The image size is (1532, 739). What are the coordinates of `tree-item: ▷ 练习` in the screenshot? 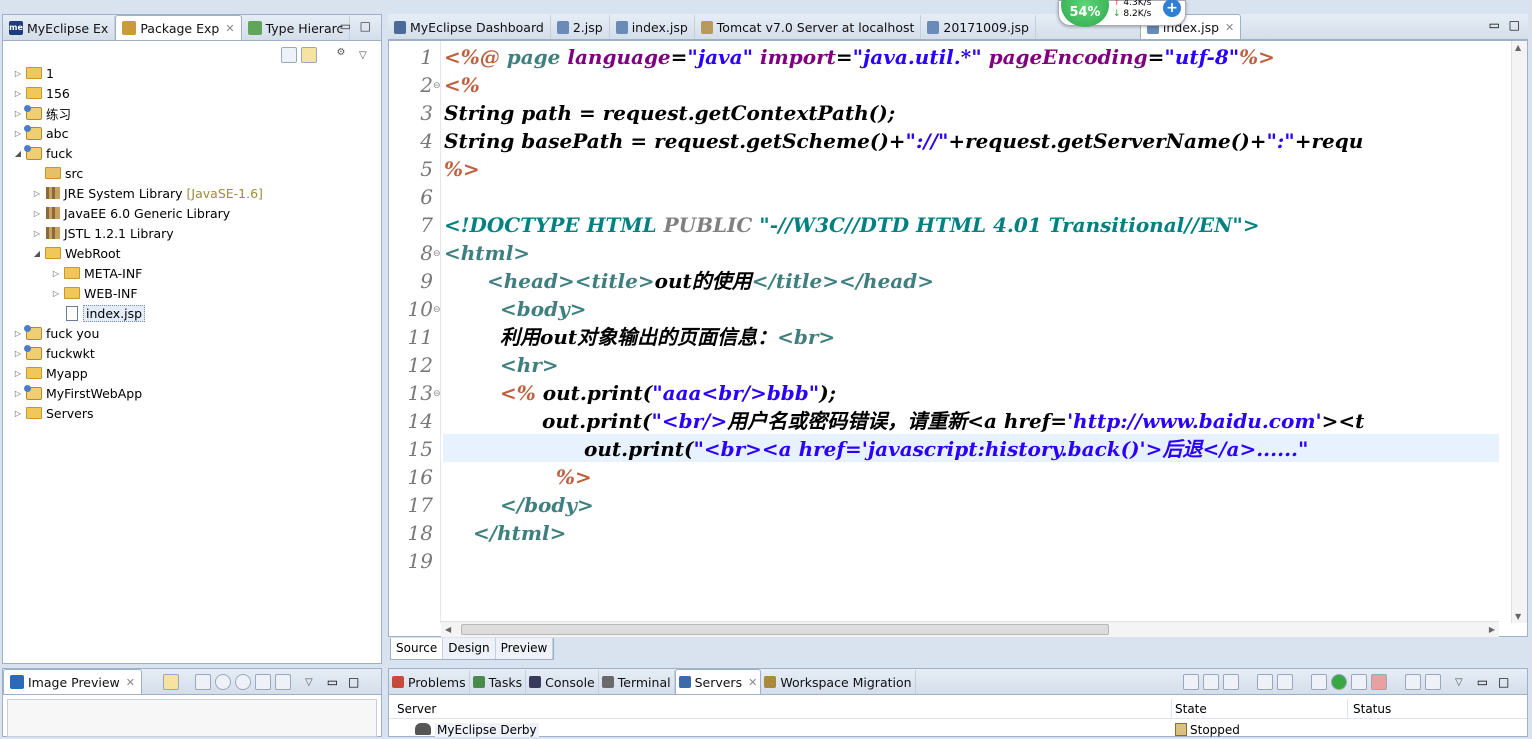 It's located at (42, 113).